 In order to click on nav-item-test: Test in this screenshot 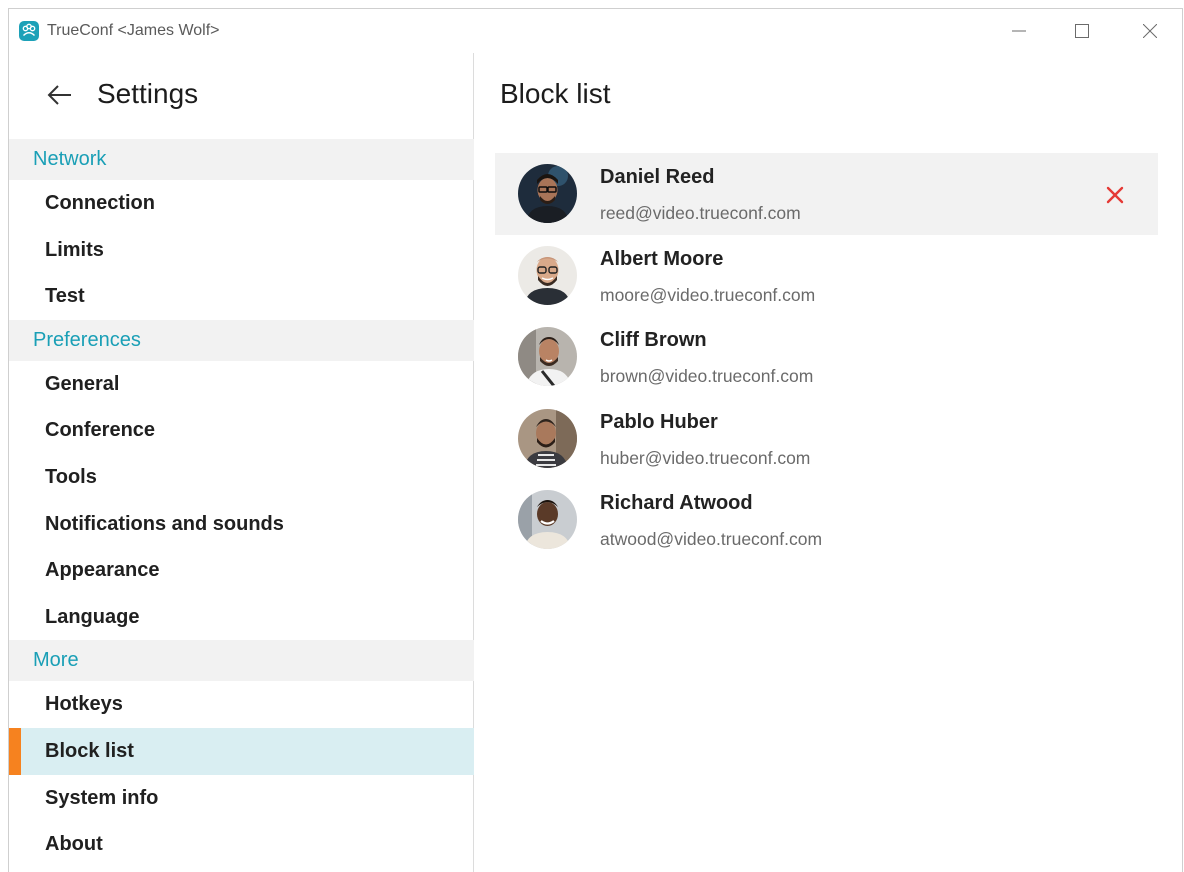, I will do `click(241, 296)`.